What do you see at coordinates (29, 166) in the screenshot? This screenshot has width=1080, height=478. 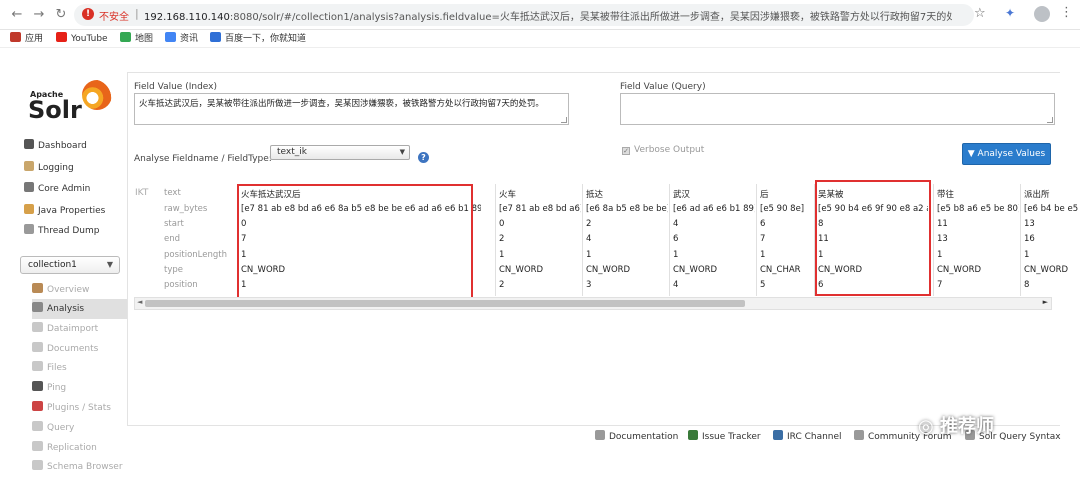 I see `logging-icon` at bounding box center [29, 166].